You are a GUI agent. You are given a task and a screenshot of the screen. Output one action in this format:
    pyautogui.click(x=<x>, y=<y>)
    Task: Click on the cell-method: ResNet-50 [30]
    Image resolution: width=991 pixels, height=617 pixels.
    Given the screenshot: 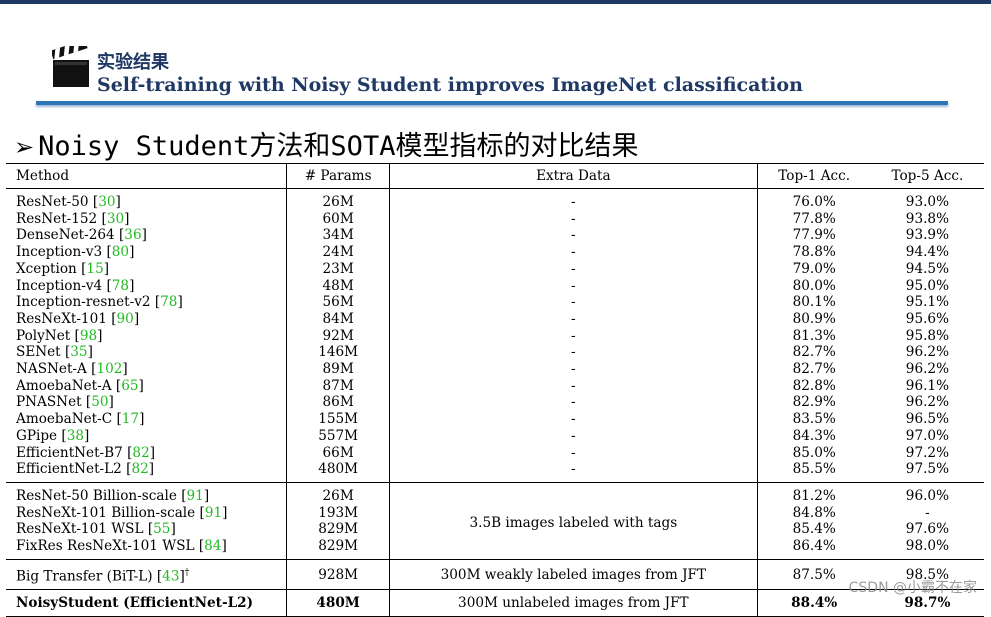 What is the action you would take?
    pyautogui.click(x=68, y=202)
    